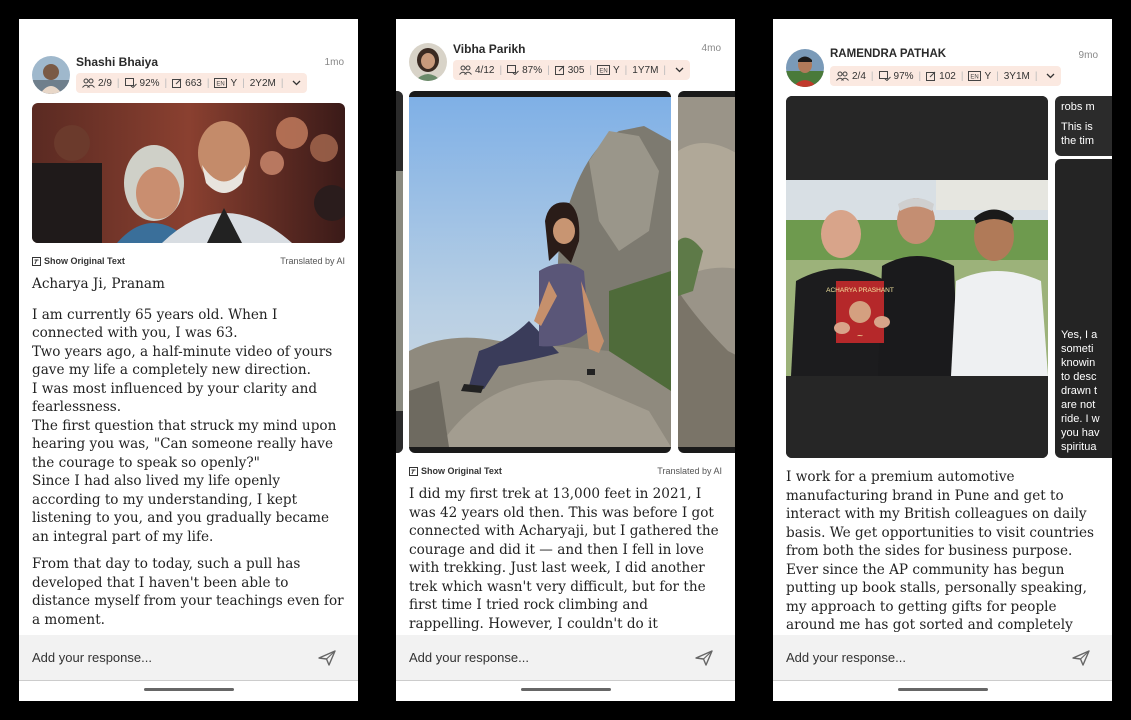 This screenshot has width=1131, height=720. Describe the element at coordinates (485, 70) in the screenshot. I see `group-count: 4/12` at that location.